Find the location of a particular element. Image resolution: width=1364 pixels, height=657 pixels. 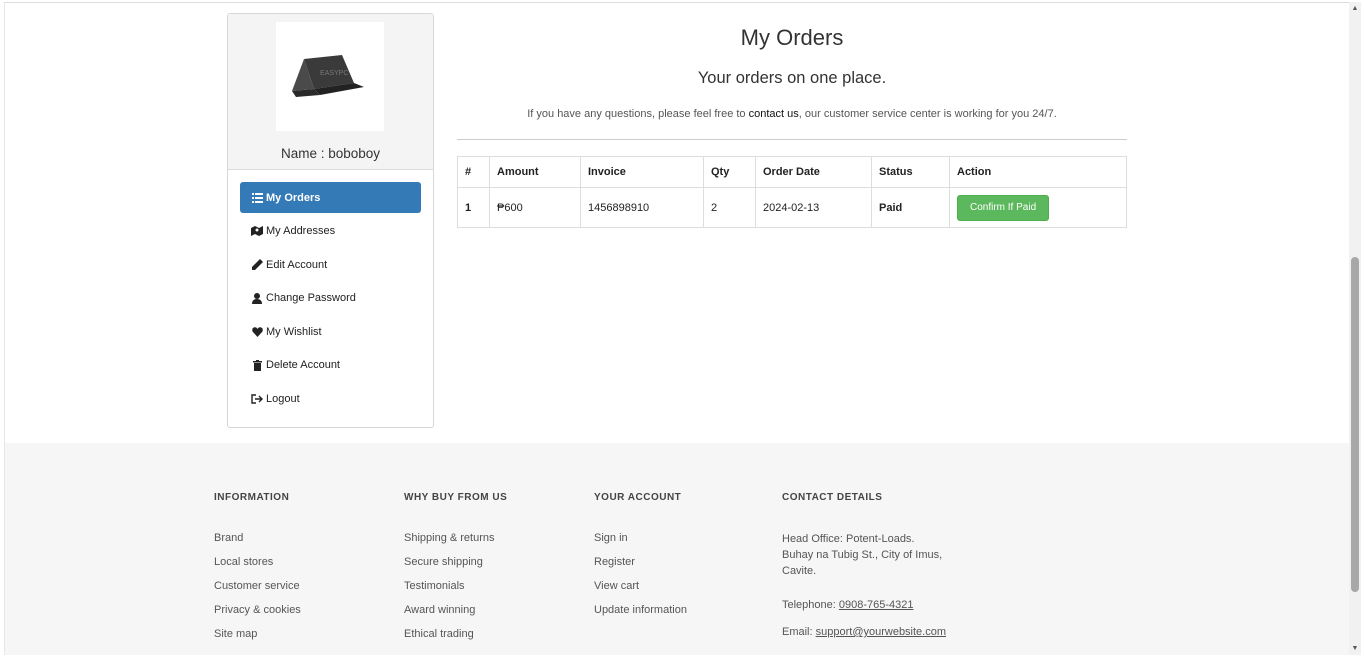

telephone-line: Telephone: 0908-765-4321 is located at coordinates (864, 605).